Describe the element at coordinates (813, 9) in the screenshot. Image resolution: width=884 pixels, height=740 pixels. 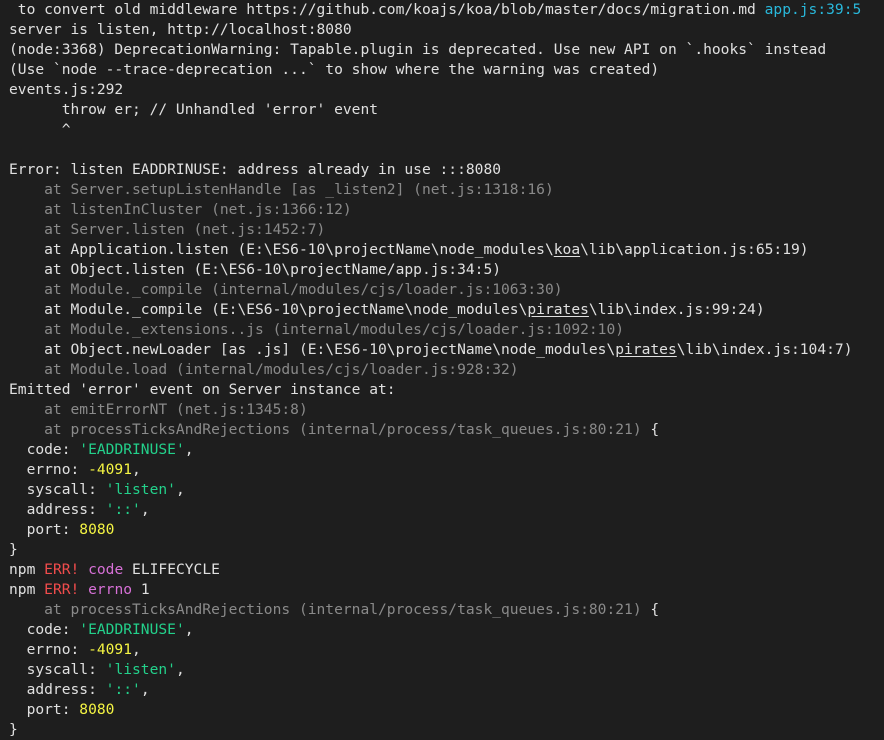
I see `source-link: app.js:39:5` at that location.